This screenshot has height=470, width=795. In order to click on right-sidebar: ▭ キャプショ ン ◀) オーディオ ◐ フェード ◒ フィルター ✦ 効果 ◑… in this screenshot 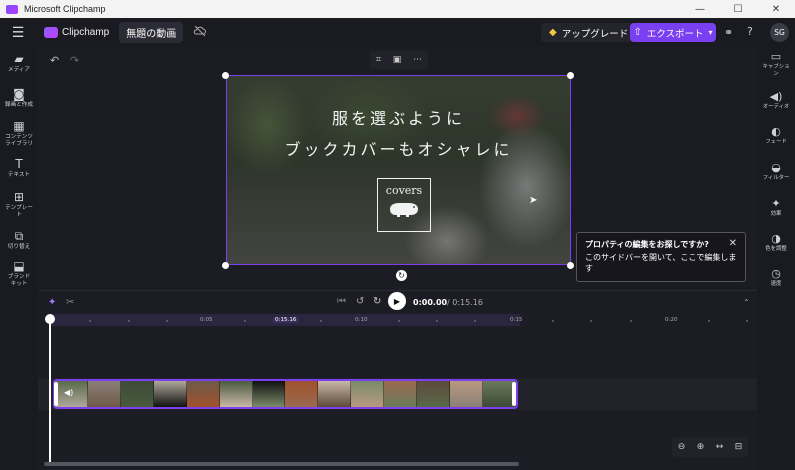, I will do `click(776, 258)`.